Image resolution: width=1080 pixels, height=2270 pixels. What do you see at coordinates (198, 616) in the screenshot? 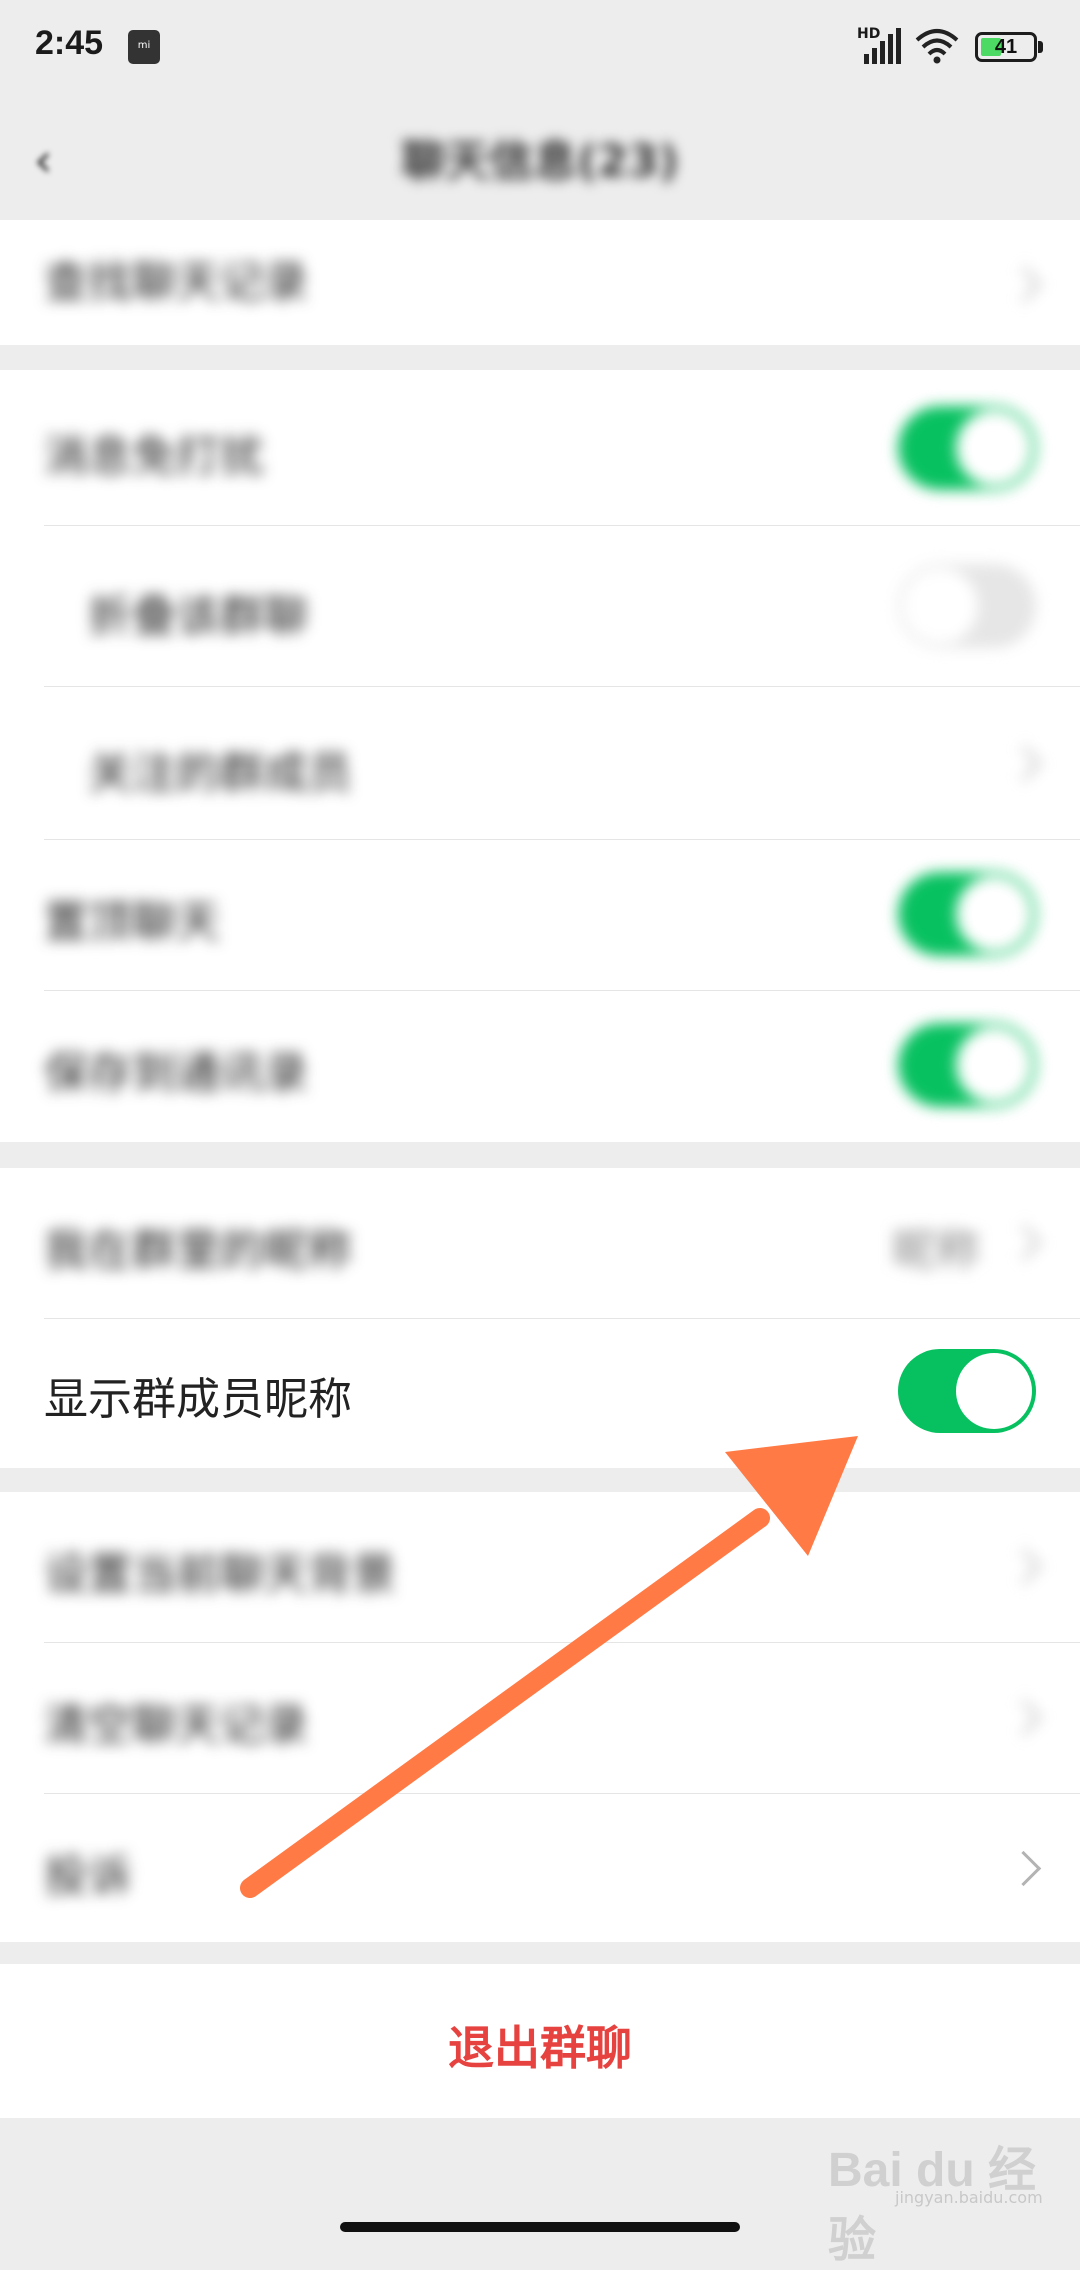
I see `row-label: 折叠该群聊` at bounding box center [198, 616].